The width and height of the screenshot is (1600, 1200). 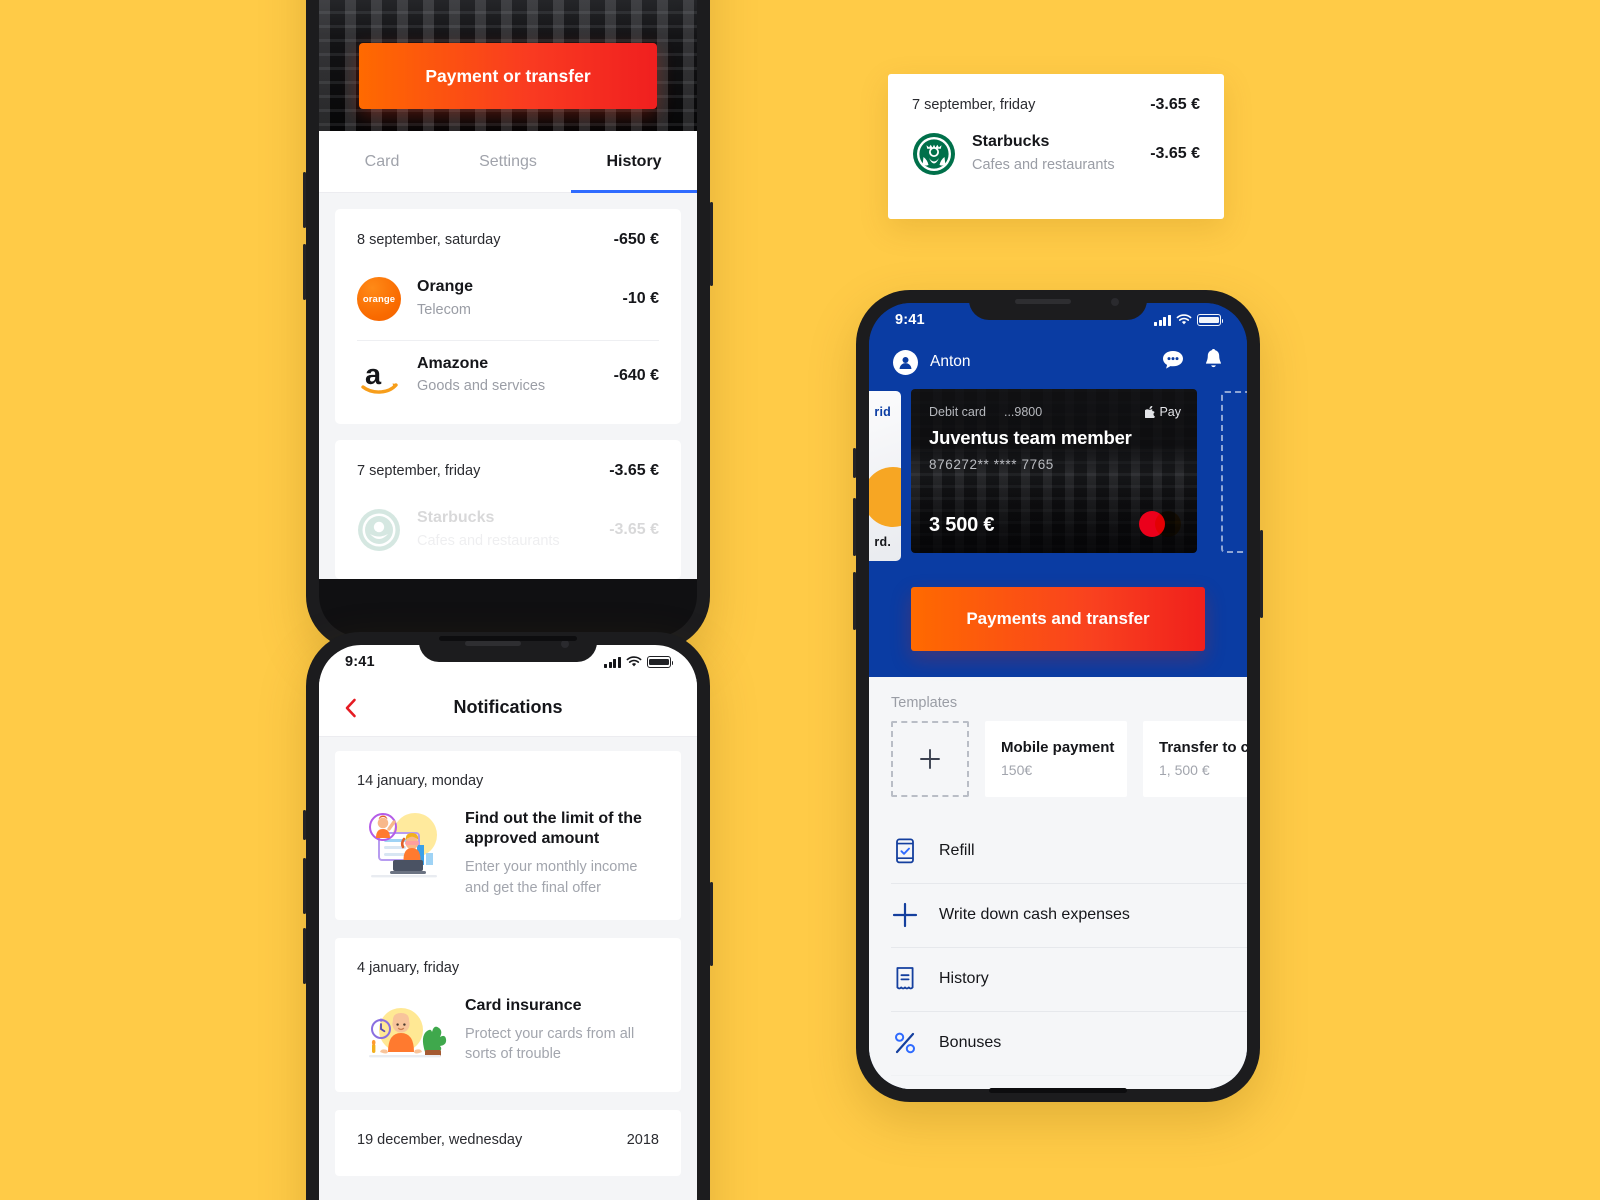 I want to click on transaction-name: Orange, so click(x=445, y=286).